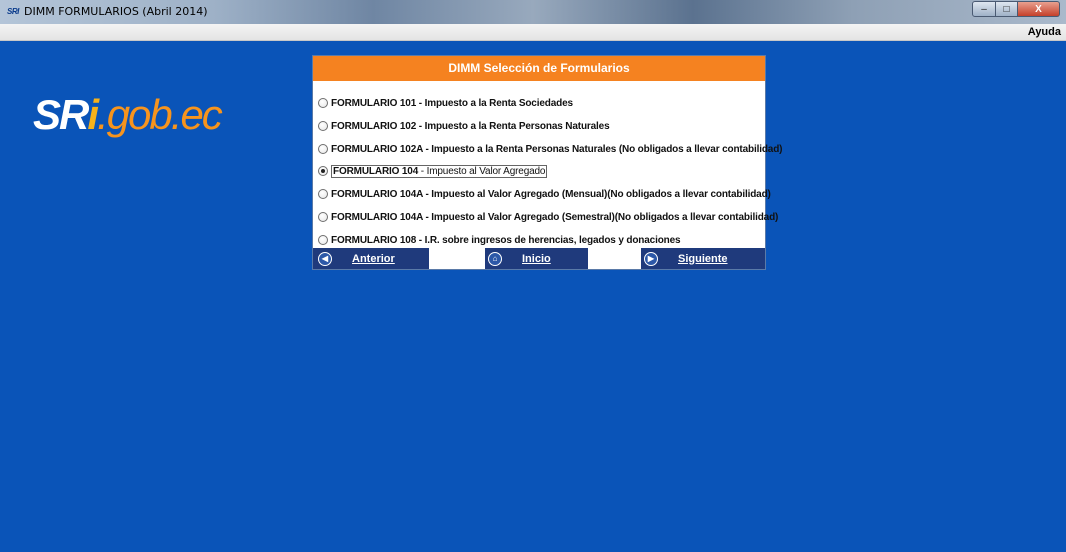 The width and height of the screenshot is (1066, 552). What do you see at coordinates (61, 114) in the screenshot?
I see `logo-part-sr: SR` at bounding box center [61, 114].